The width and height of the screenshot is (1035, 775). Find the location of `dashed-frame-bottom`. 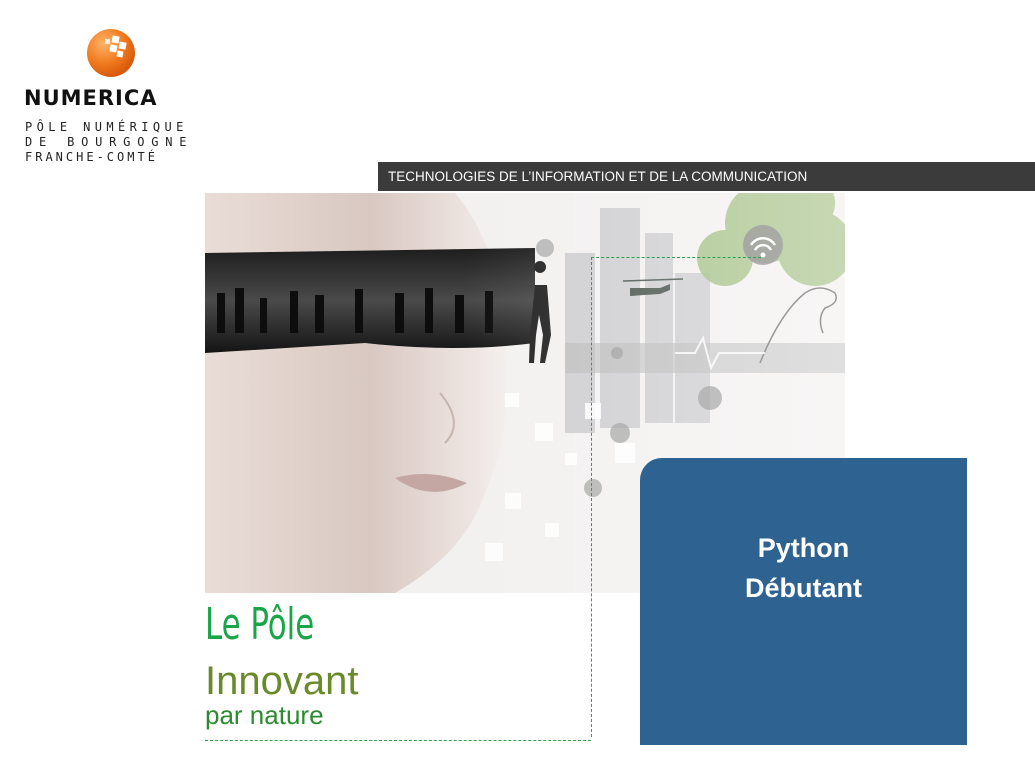

dashed-frame-bottom is located at coordinates (398, 740).